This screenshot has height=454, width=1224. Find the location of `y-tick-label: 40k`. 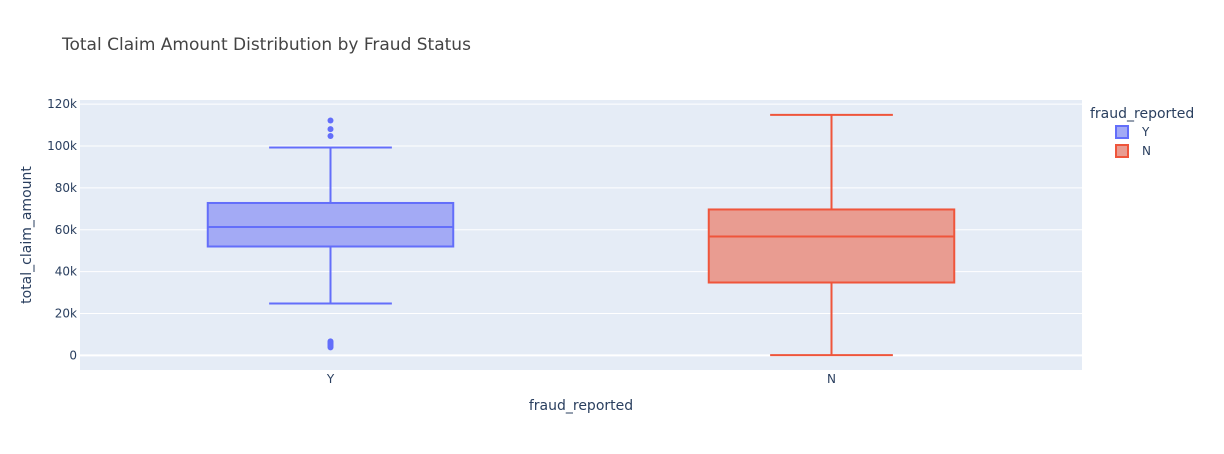

y-tick-label: 40k is located at coordinates (66, 272).